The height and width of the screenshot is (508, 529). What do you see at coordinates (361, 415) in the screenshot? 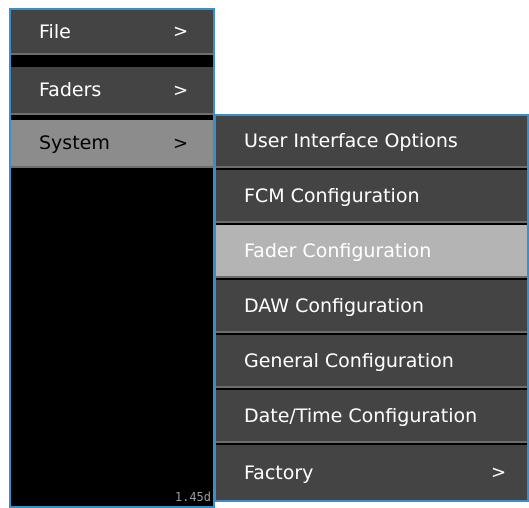
I see `submenu-item-label: Date/Time Configuration` at bounding box center [361, 415].